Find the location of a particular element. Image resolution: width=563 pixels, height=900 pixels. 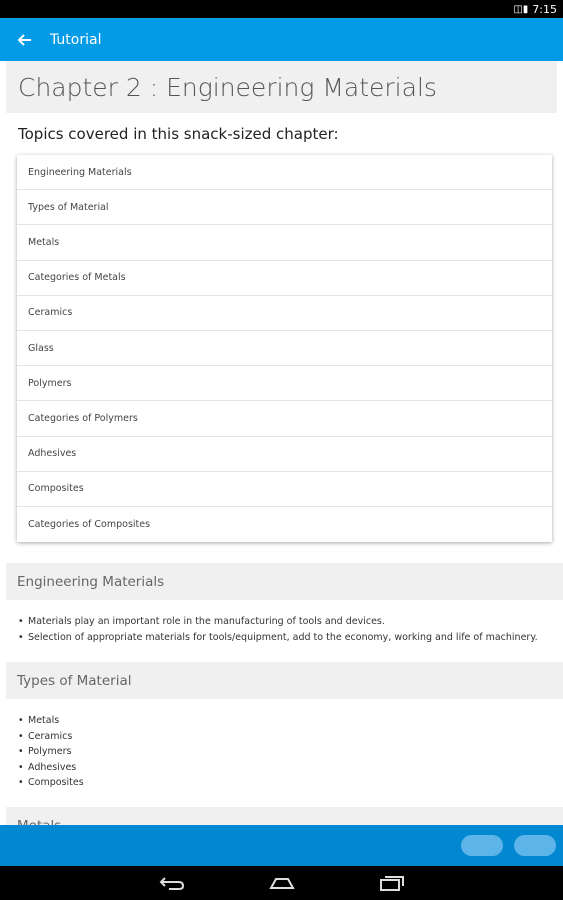

topic-item: Categories of Metals is located at coordinates (284, 278).